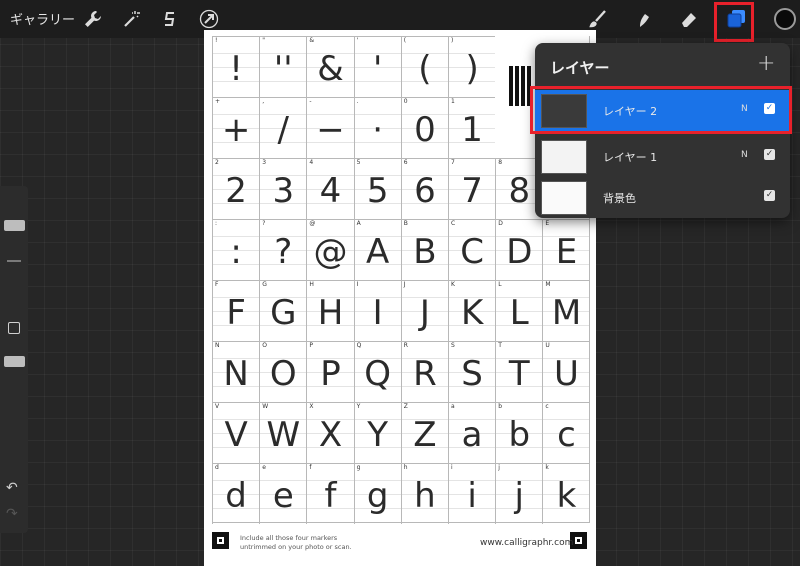 The height and width of the screenshot is (566, 800). What do you see at coordinates (766, 63) in the screenshot?
I see `add-layer-button: +` at bounding box center [766, 63].